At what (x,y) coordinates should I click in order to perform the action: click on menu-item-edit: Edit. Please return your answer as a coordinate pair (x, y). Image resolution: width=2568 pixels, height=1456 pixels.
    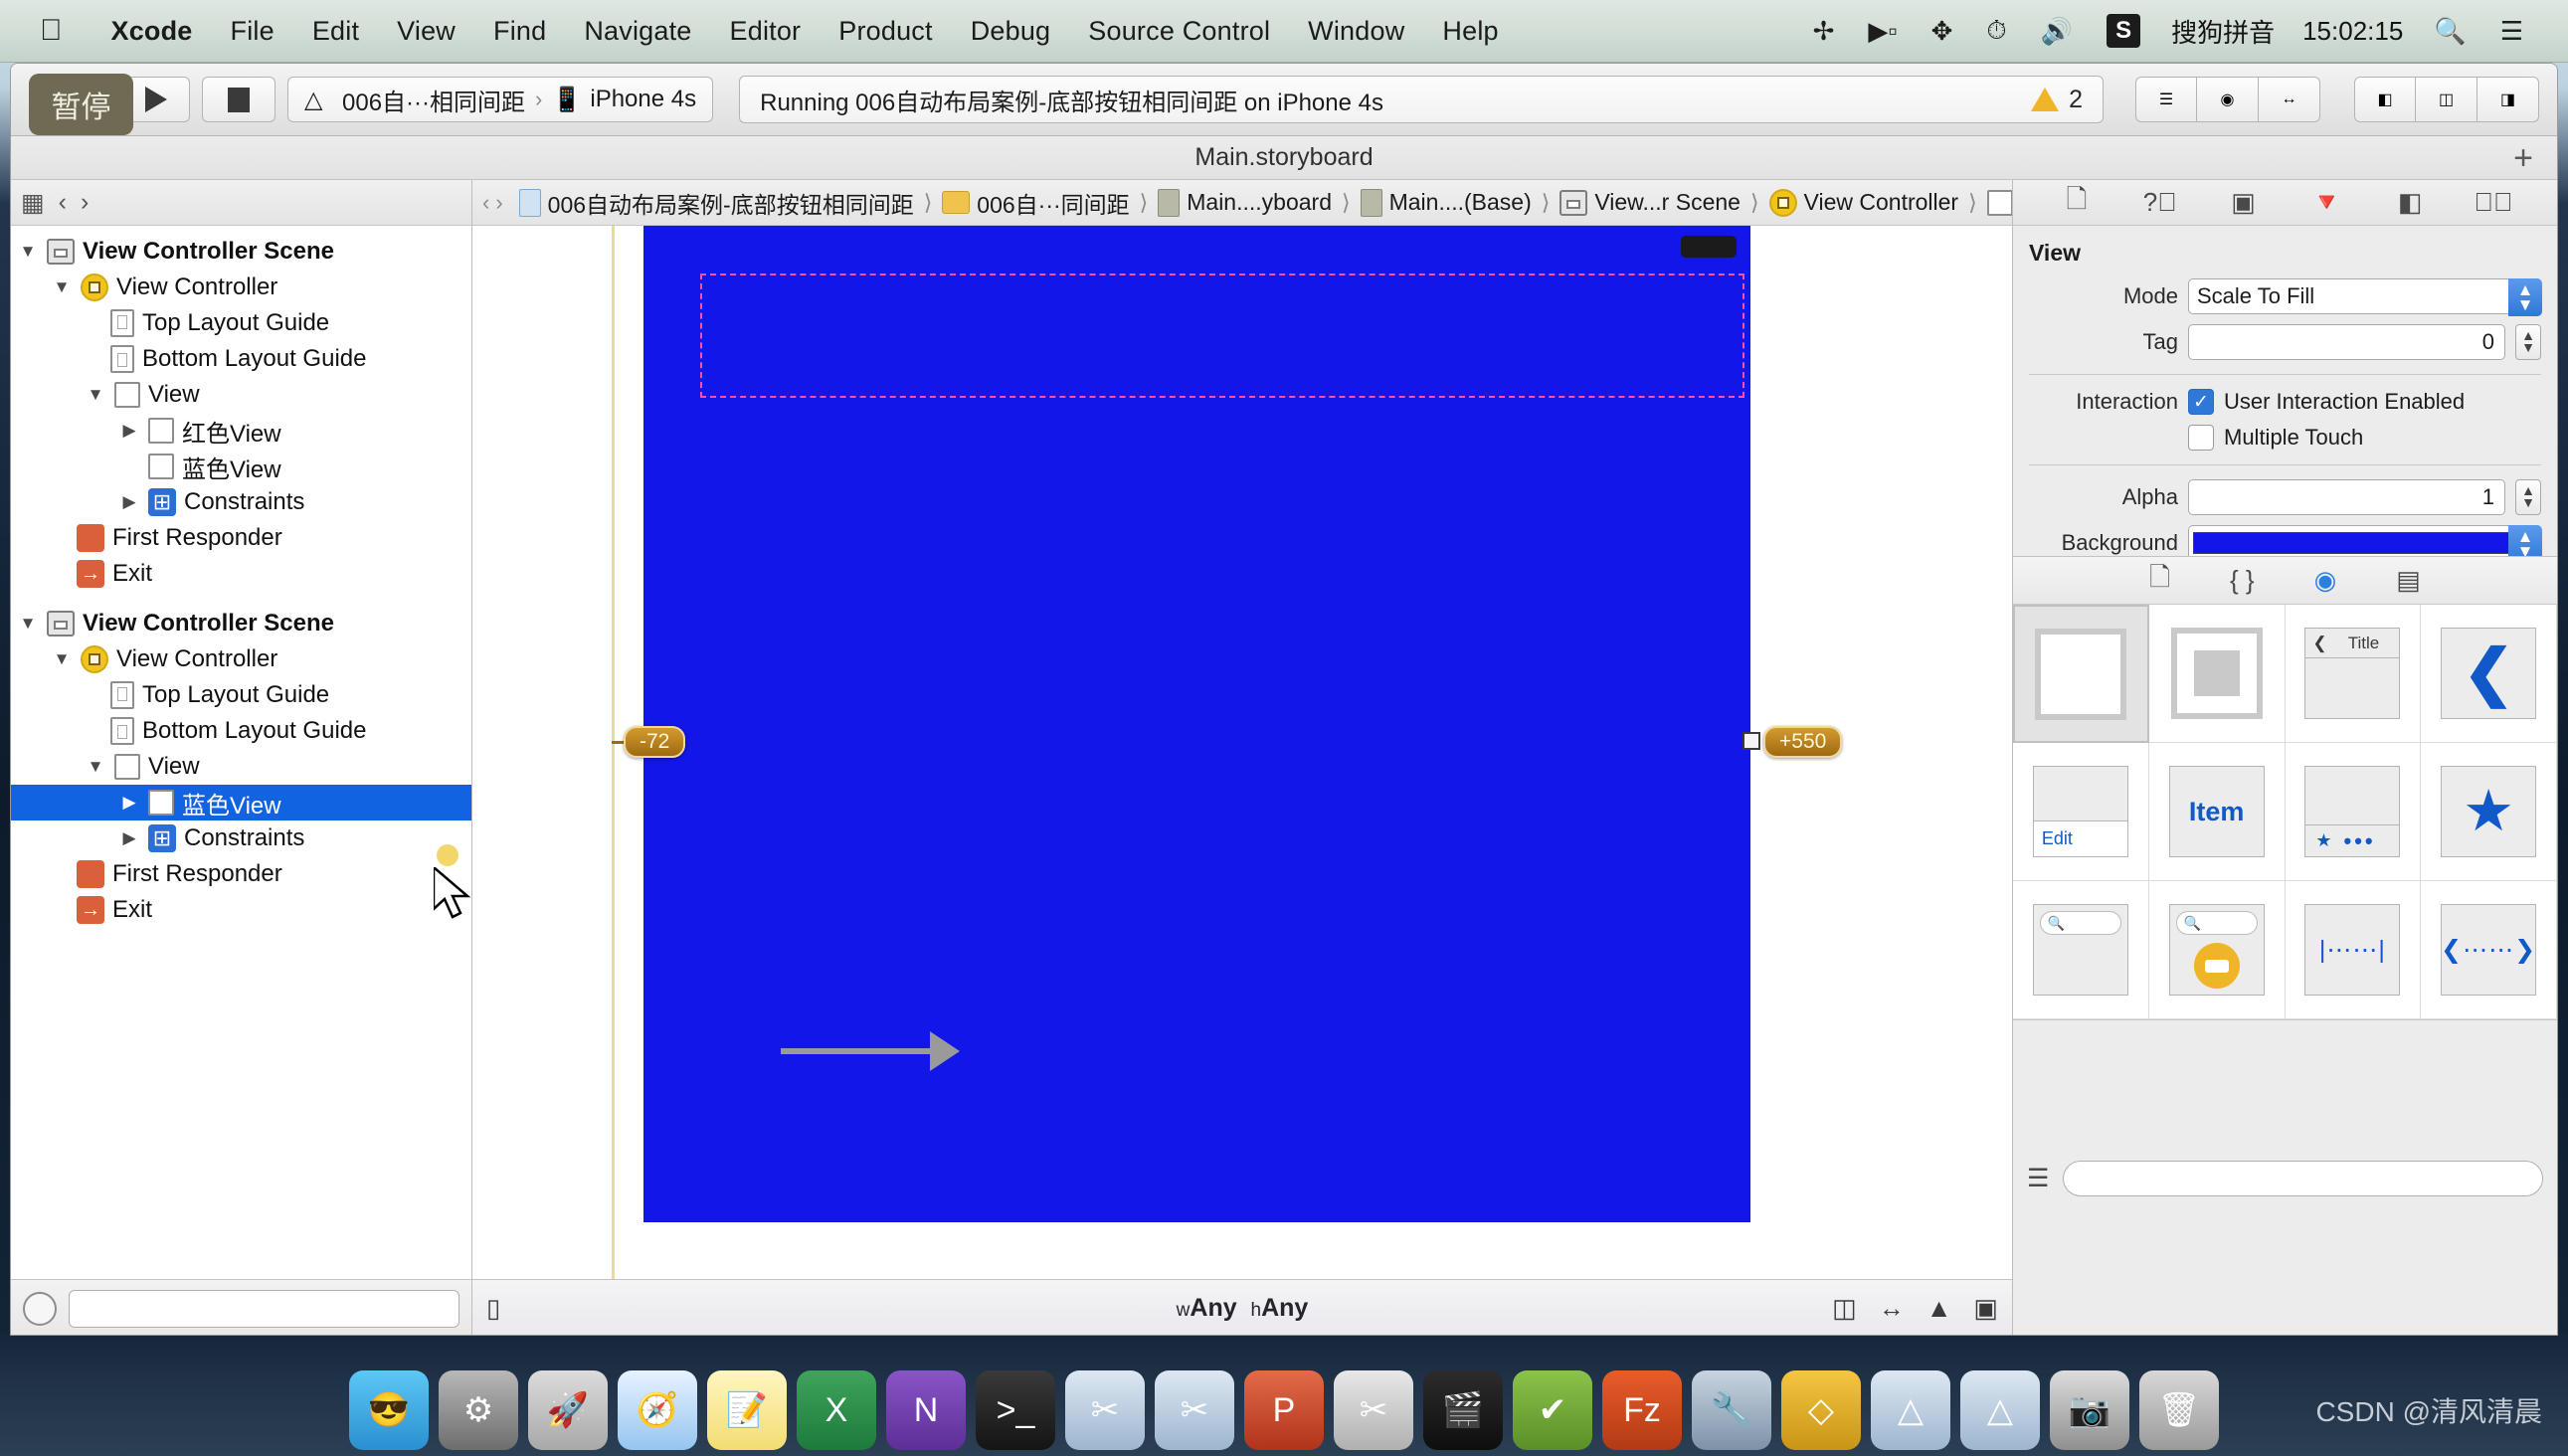
    Looking at the image, I should click on (335, 31).